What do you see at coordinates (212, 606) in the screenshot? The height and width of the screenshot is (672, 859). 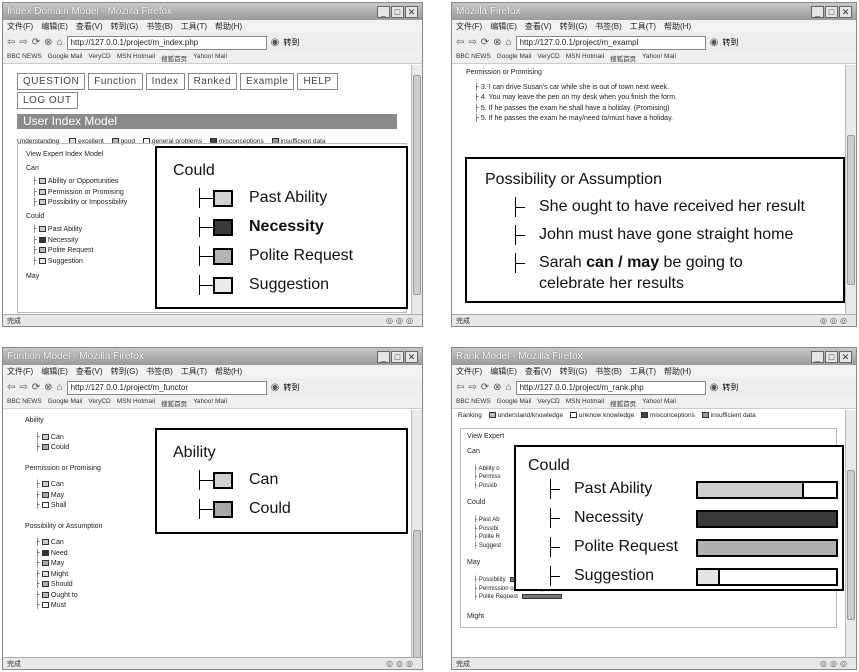 I see `tree-item: ├ Must` at bounding box center [212, 606].